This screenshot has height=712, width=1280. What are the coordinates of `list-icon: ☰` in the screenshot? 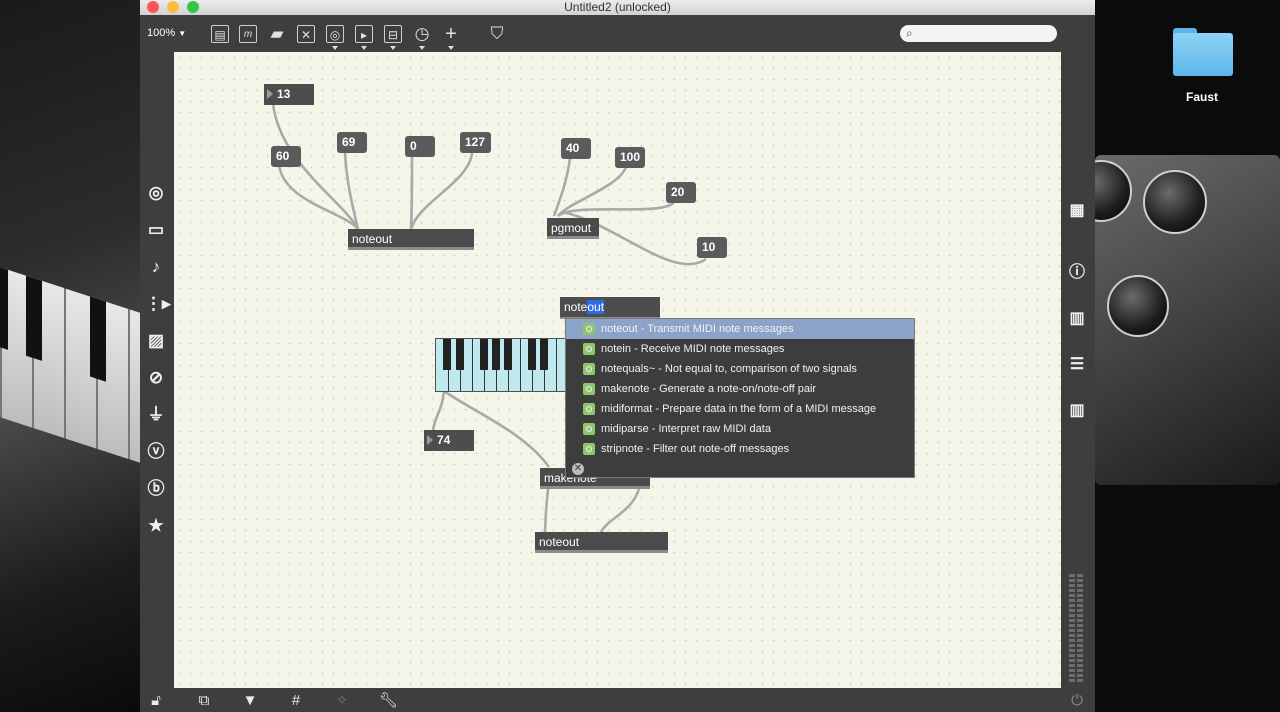 It's located at (1077, 365).